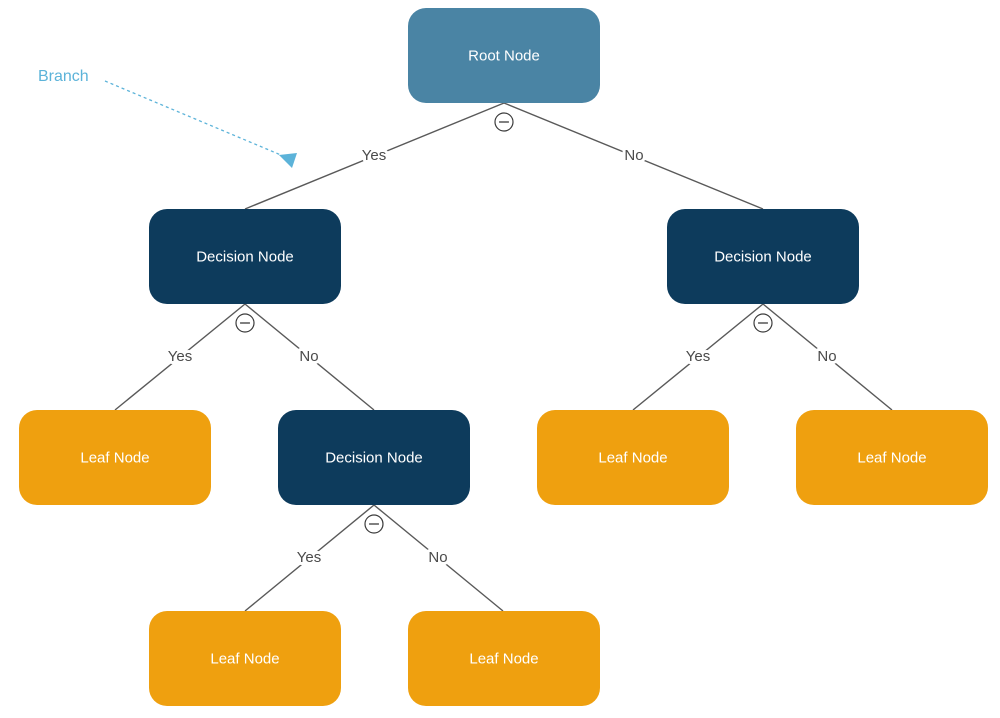  I want to click on edge-label-e8: No, so click(437, 557).